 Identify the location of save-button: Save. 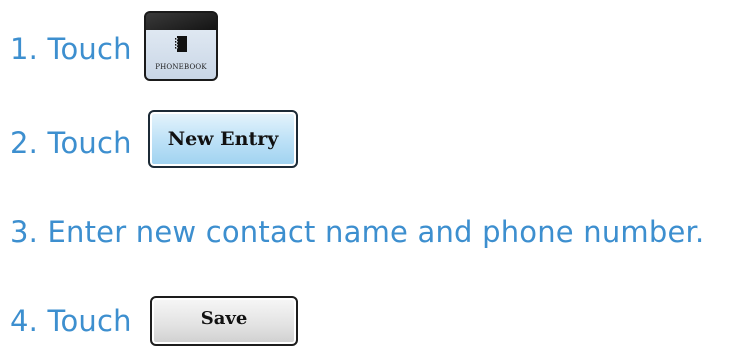
(224, 321).